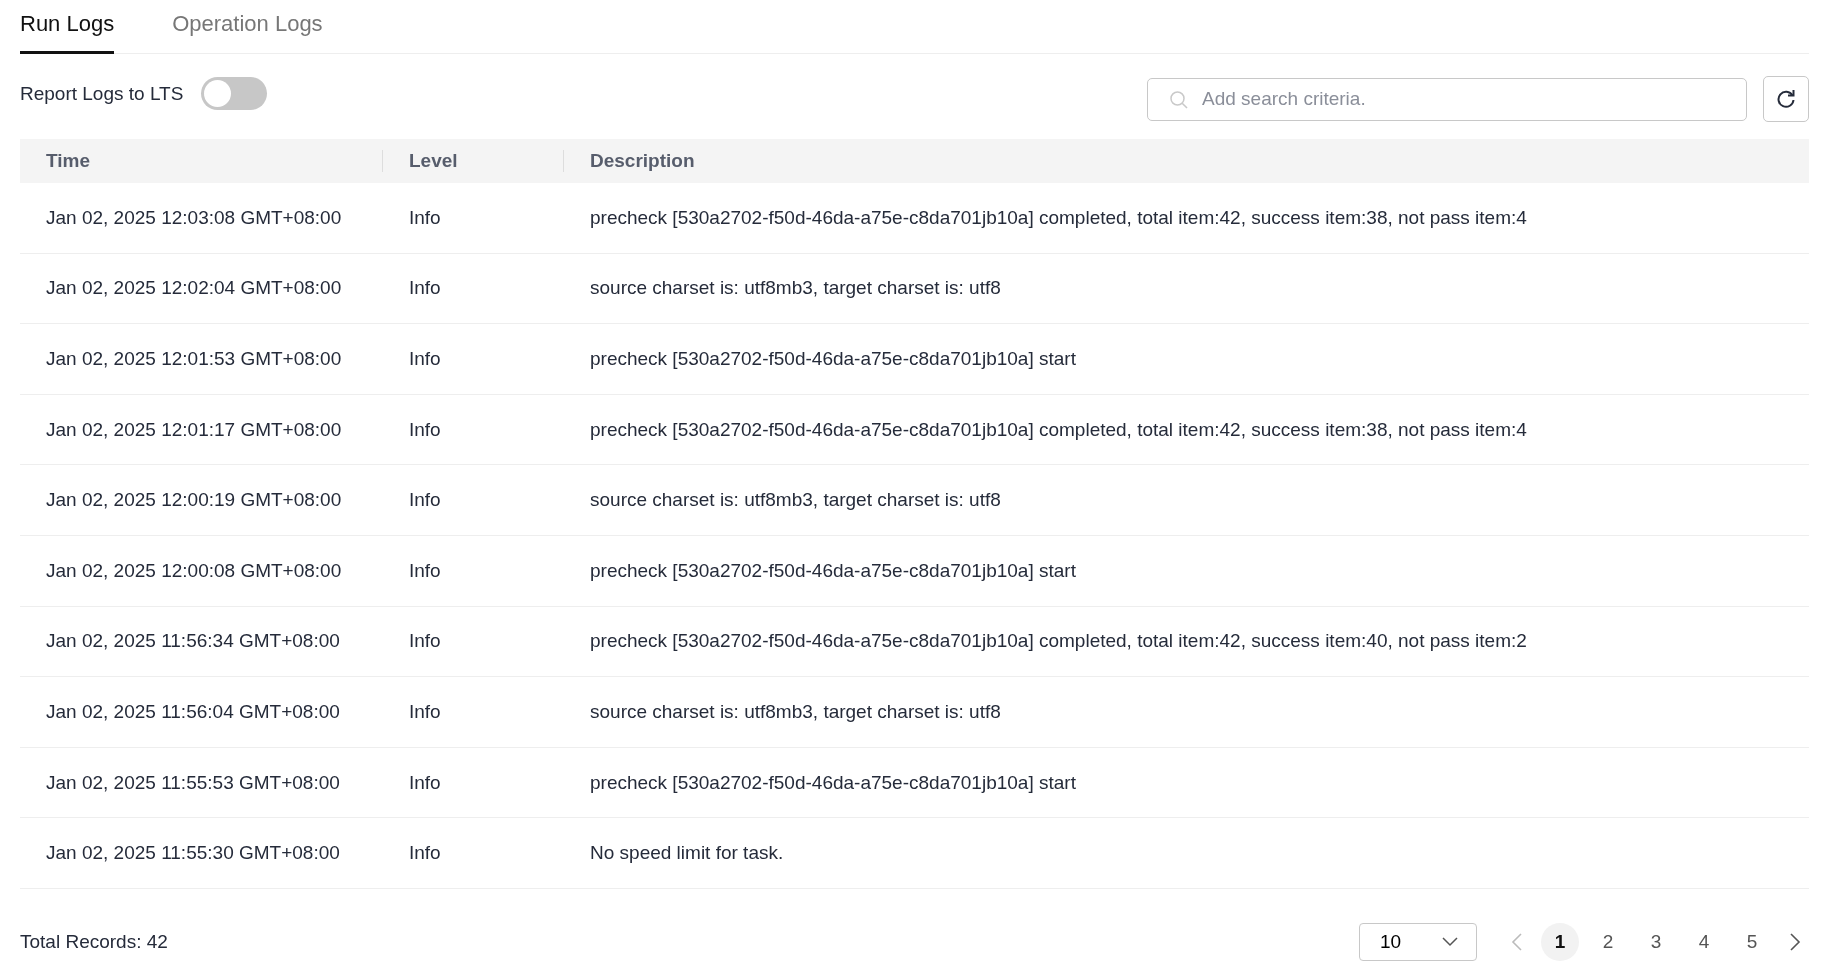 This screenshot has height=968, width=1843. Describe the element at coordinates (234, 93) in the screenshot. I see `toggle-switch` at that location.